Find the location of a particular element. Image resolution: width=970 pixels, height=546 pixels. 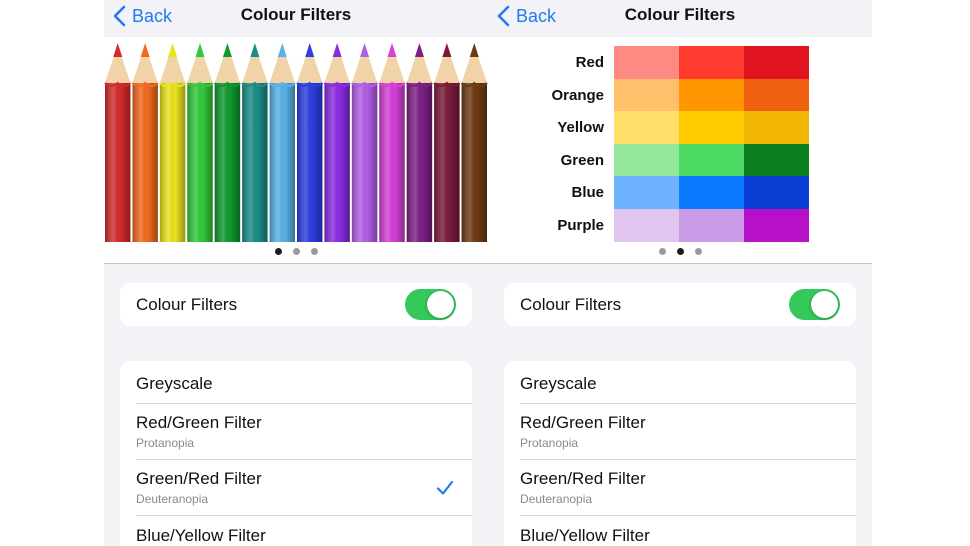

swatch-row-orange: Orange is located at coordinates (680, 95).